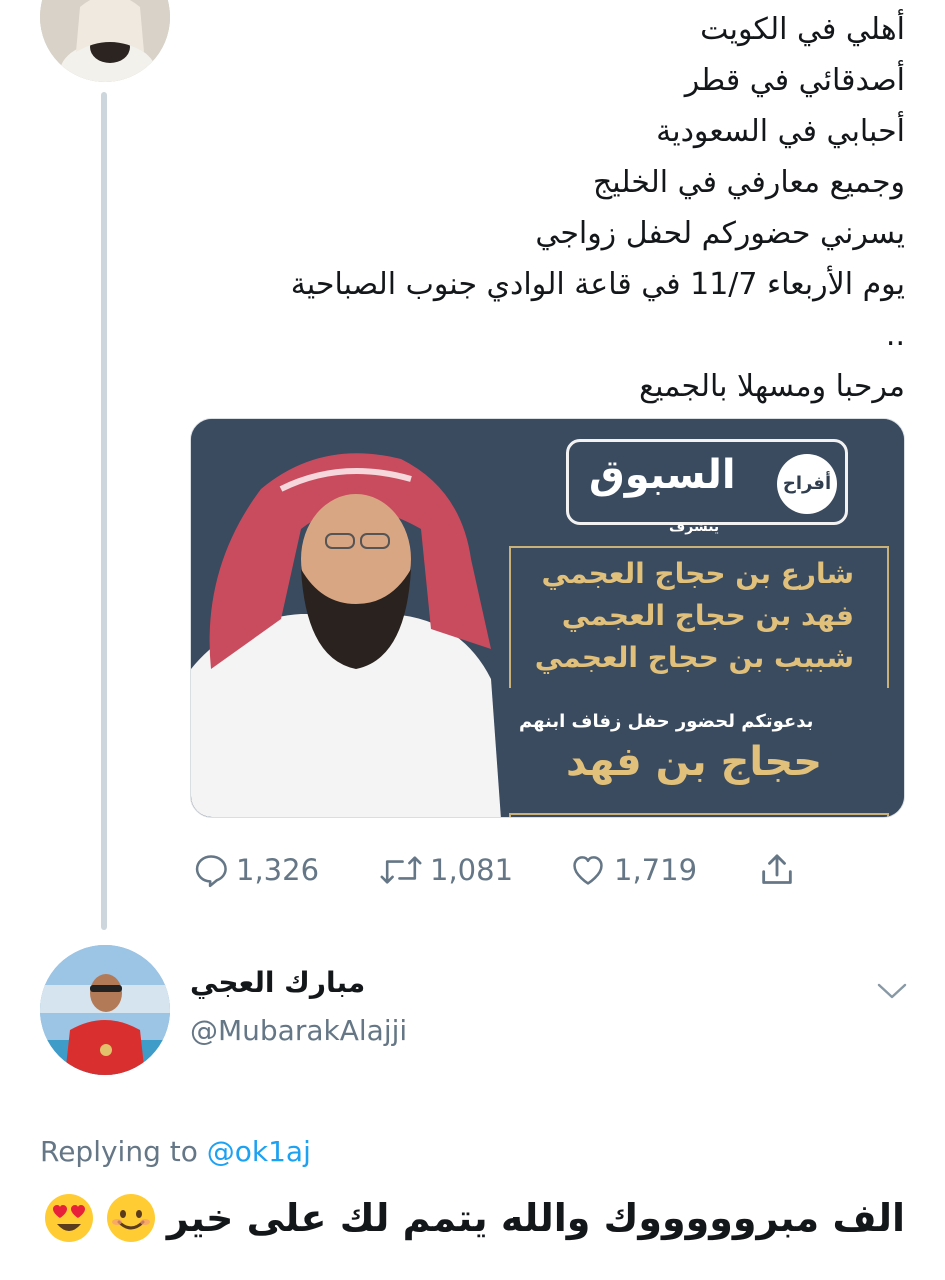 This screenshot has height=1280, width=945. Describe the element at coordinates (748, 182) in the screenshot. I see `tweet-line: وجميع معارفي في الخليج` at that location.